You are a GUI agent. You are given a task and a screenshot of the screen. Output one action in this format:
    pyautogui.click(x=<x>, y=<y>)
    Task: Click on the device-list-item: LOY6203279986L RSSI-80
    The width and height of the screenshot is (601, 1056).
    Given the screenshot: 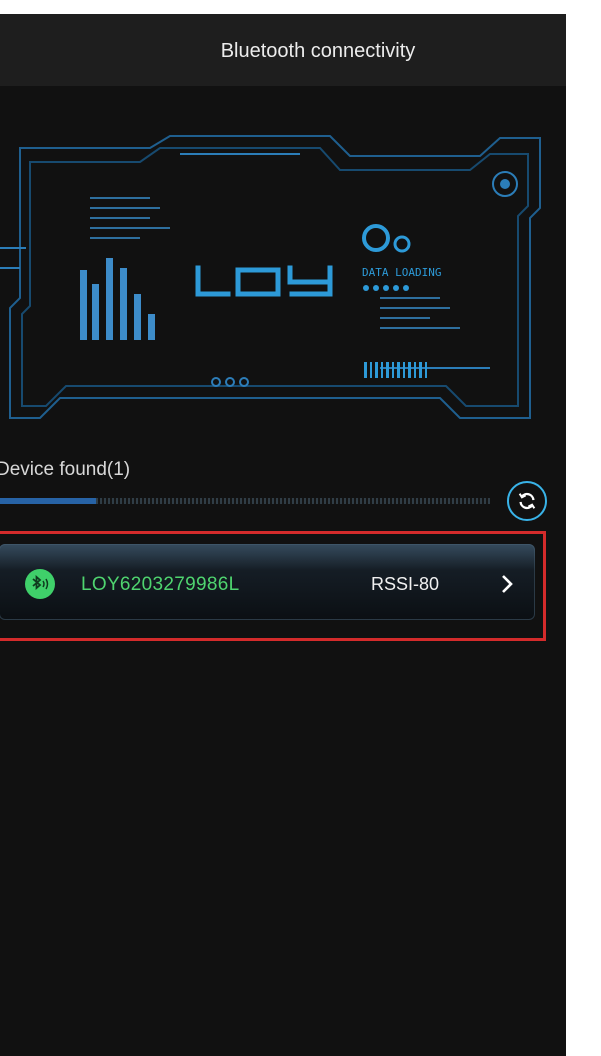 What is the action you would take?
    pyautogui.click(x=273, y=586)
    